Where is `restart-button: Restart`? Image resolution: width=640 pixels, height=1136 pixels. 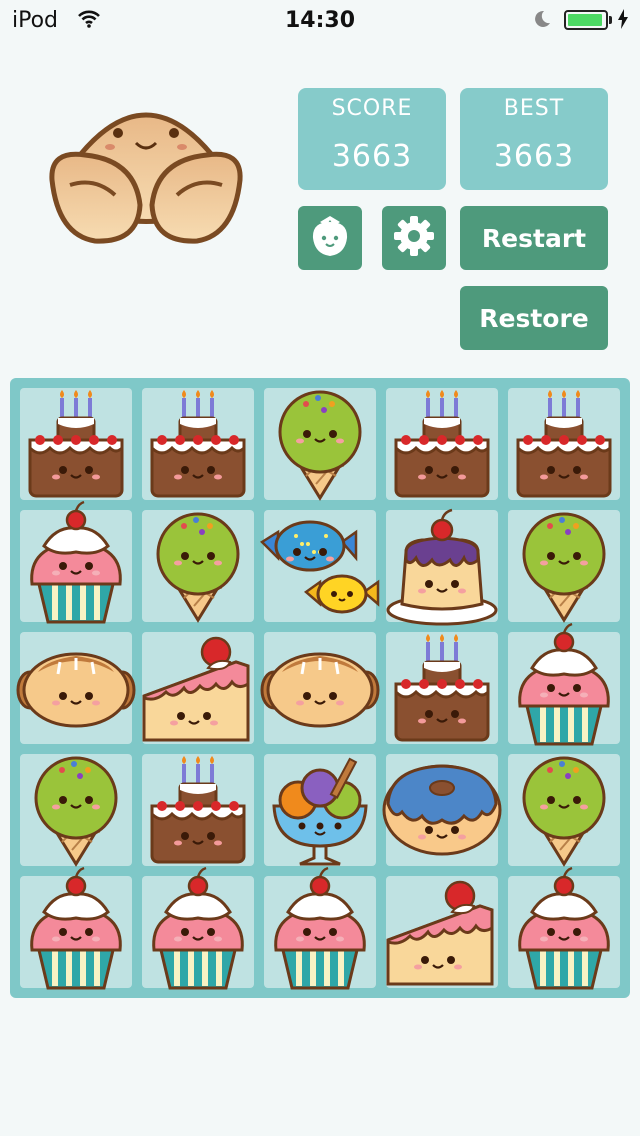
restart-button: Restart is located at coordinates (534, 238).